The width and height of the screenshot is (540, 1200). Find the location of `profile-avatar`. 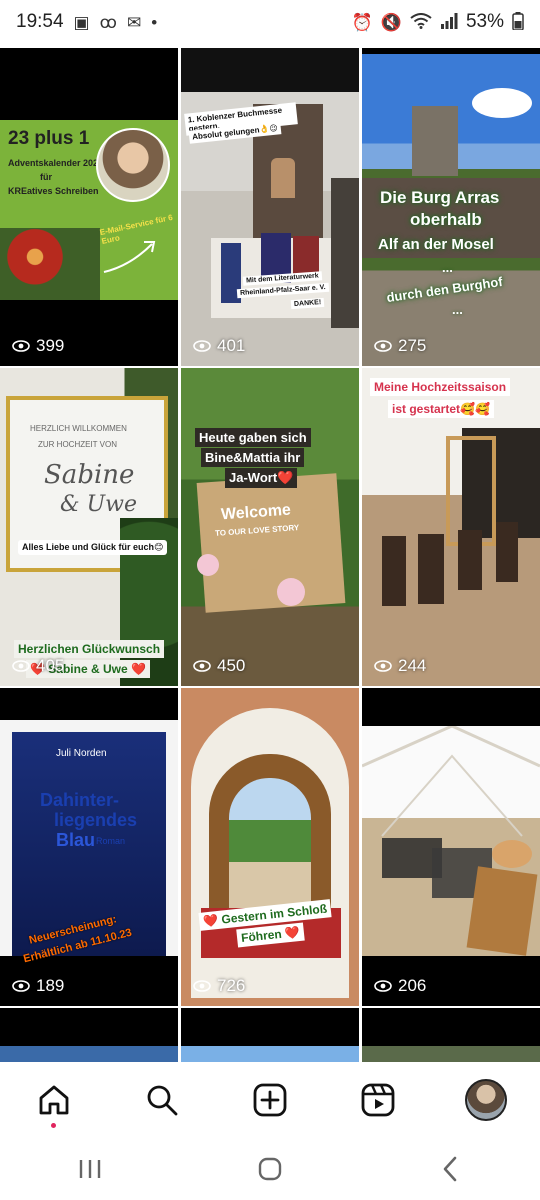

profile-avatar is located at coordinates (486, 1100).